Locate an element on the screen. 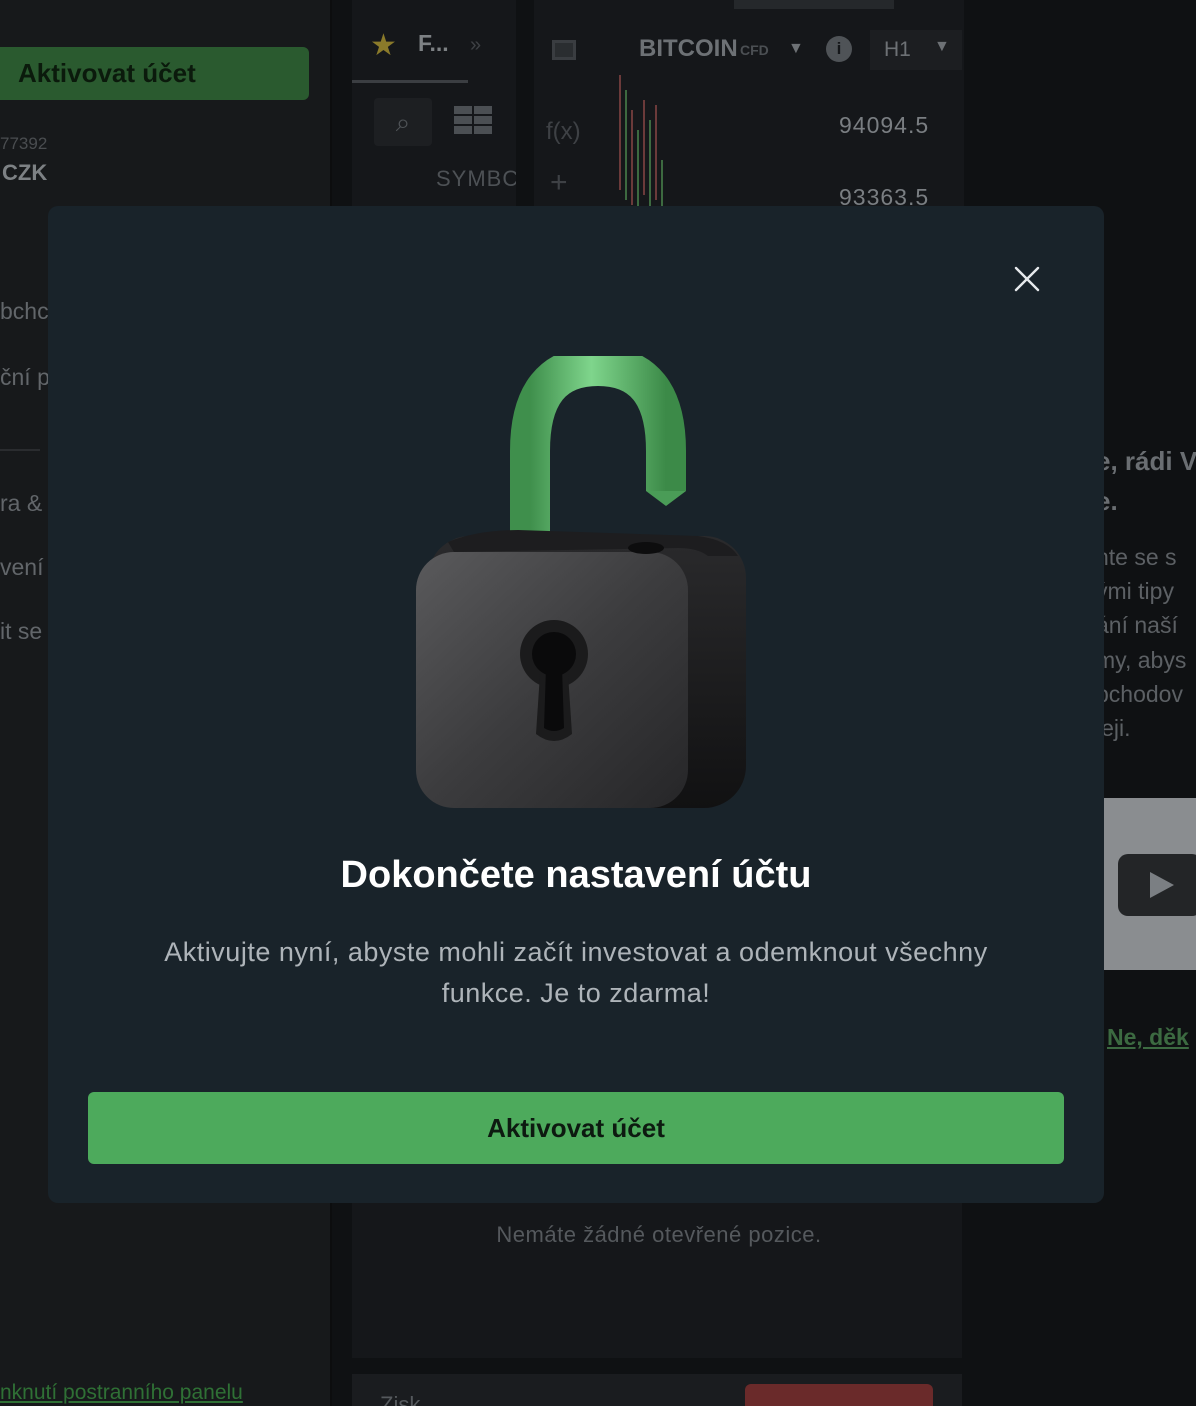 The height and width of the screenshot is (1406, 1196). sidebar-item: ra & is located at coordinates (21, 503).